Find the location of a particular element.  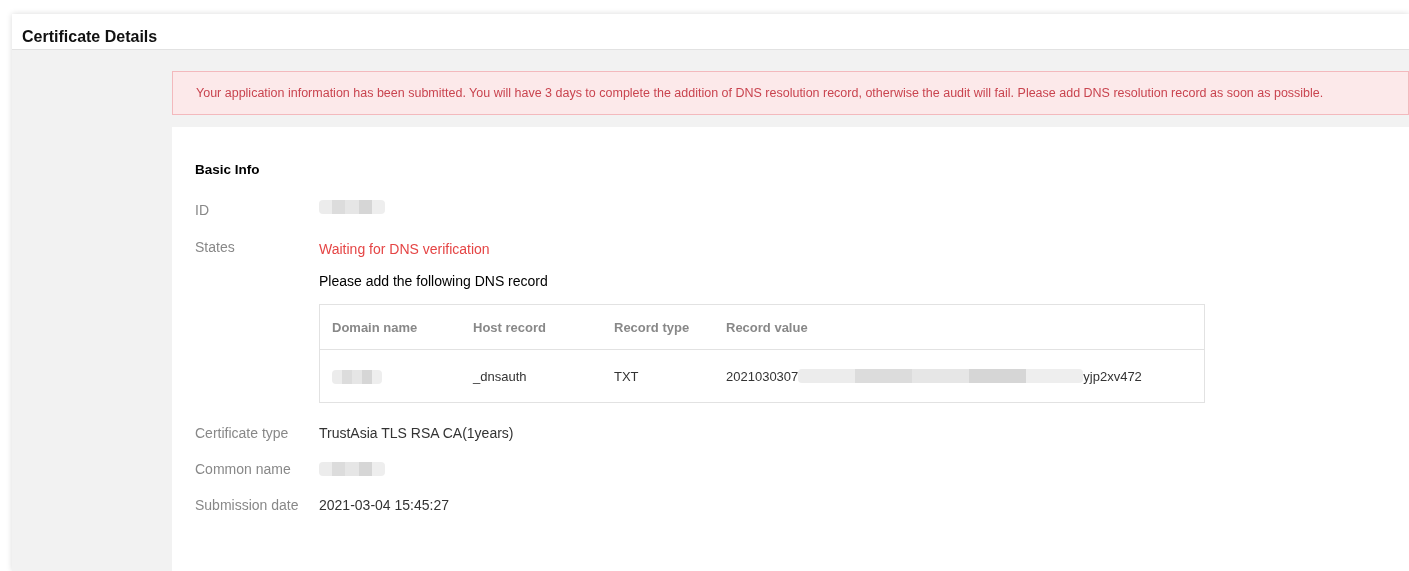

table-cell: TXT is located at coordinates (626, 376).